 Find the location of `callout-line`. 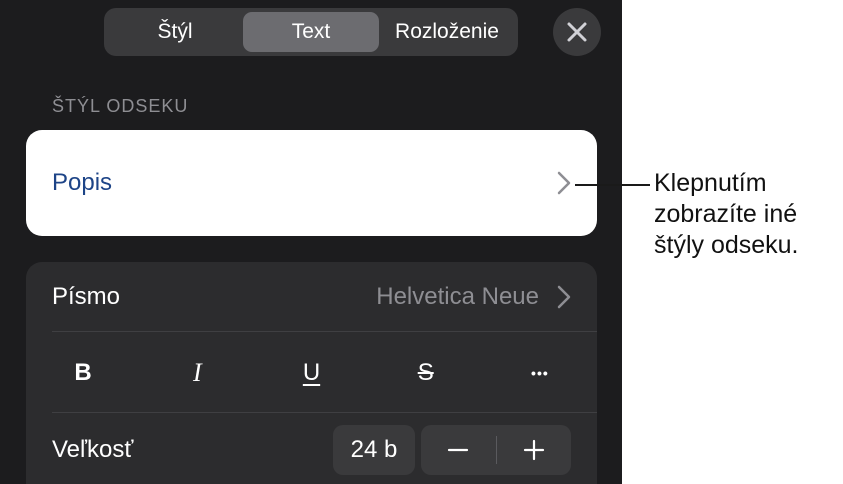

callout-line is located at coordinates (612, 185).